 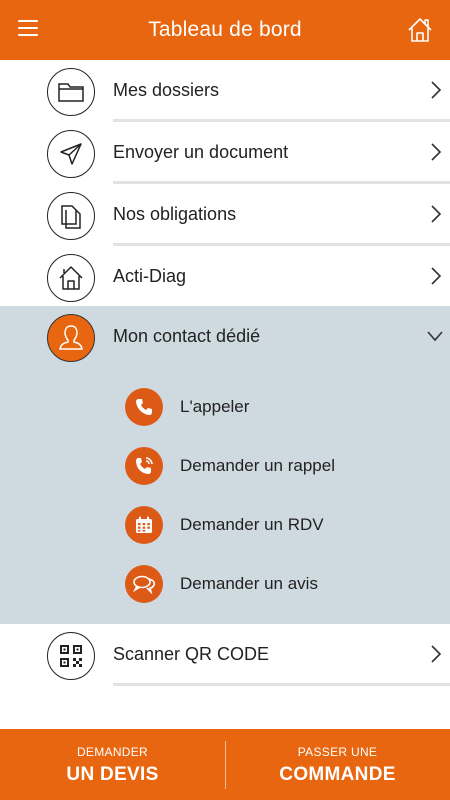 I want to click on menu-item-envoyer-document: Envoyer un document, so click(x=225, y=153).